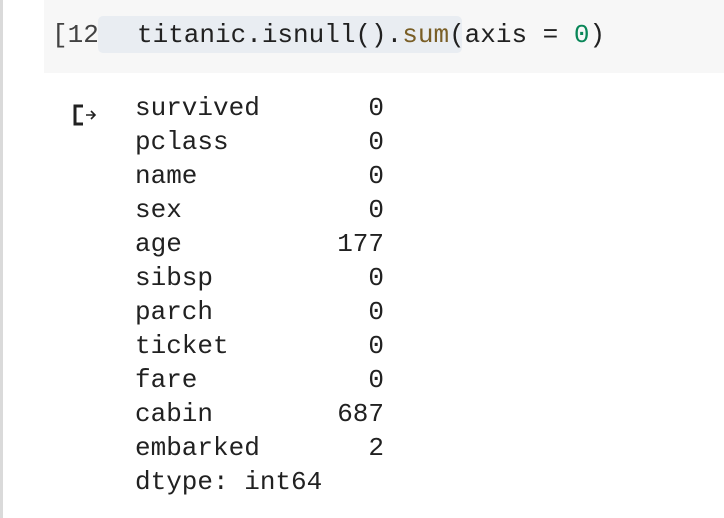 This screenshot has height=518, width=724. I want to click on output-row: embarked 2, so click(259, 448).